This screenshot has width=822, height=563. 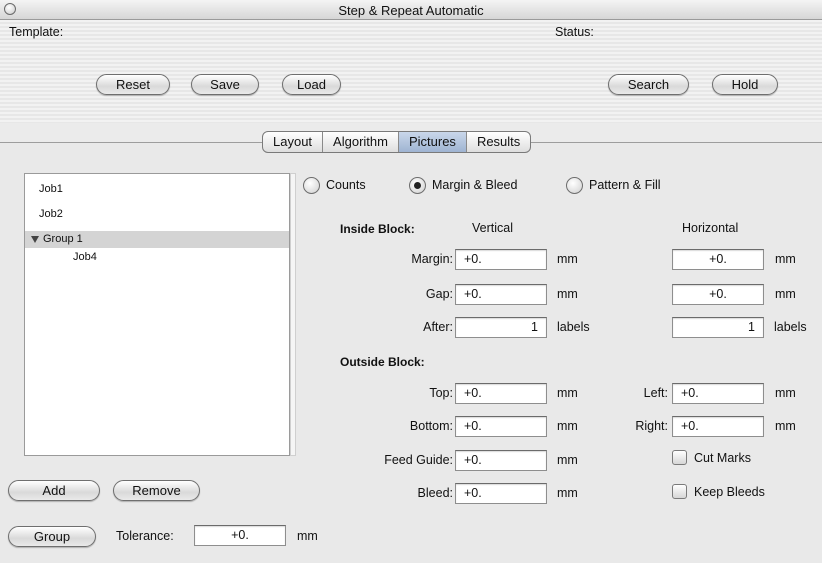 I want to click on hold-button: Hold, so click(x=745, y=84).